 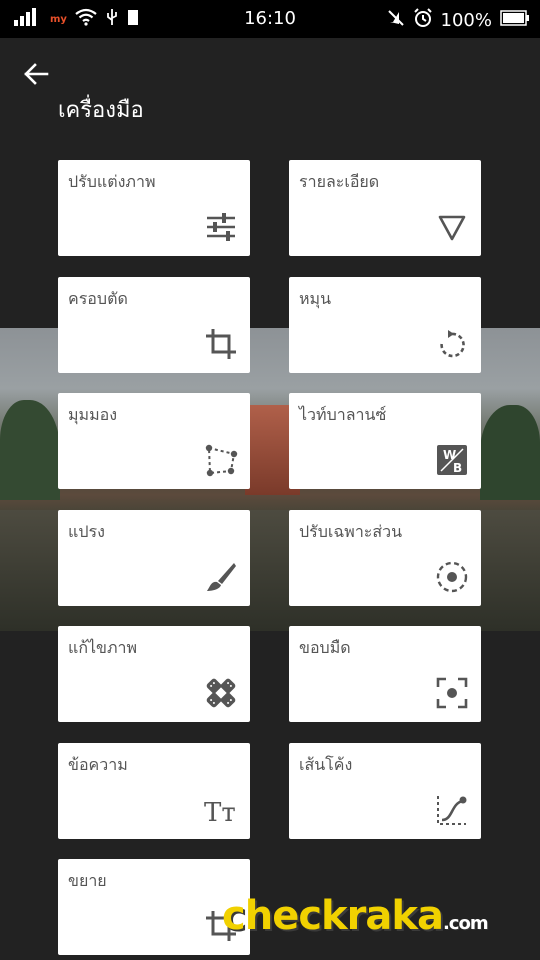 I want to click on tool-card-rotate: หมุน, so click(x=385, y=325).